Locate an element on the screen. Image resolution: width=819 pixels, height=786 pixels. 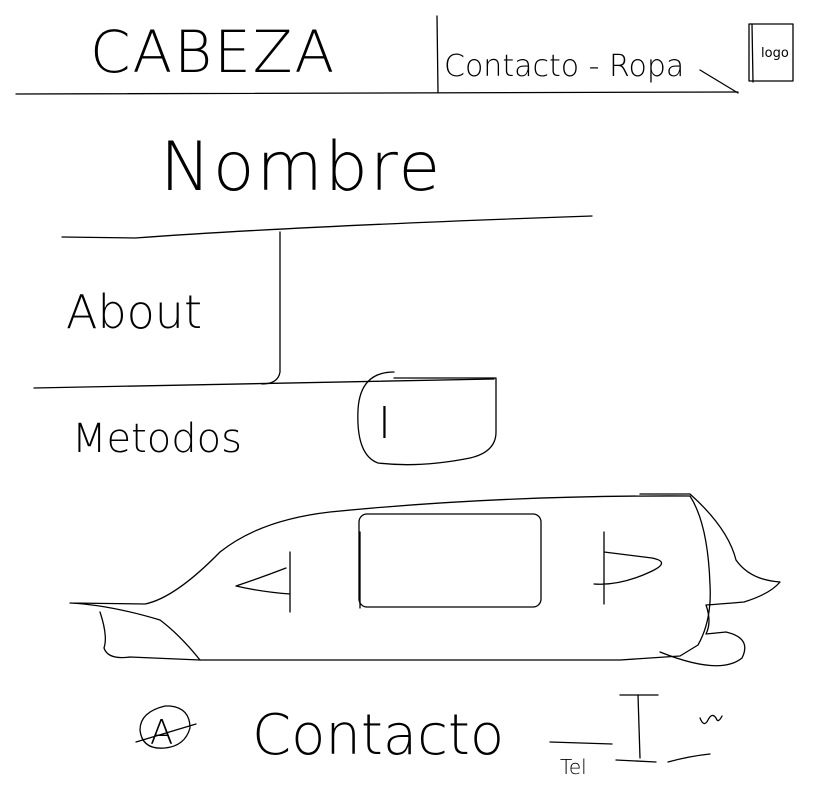
footer-contact-label: Contacto is located at coordinates (378, 735).